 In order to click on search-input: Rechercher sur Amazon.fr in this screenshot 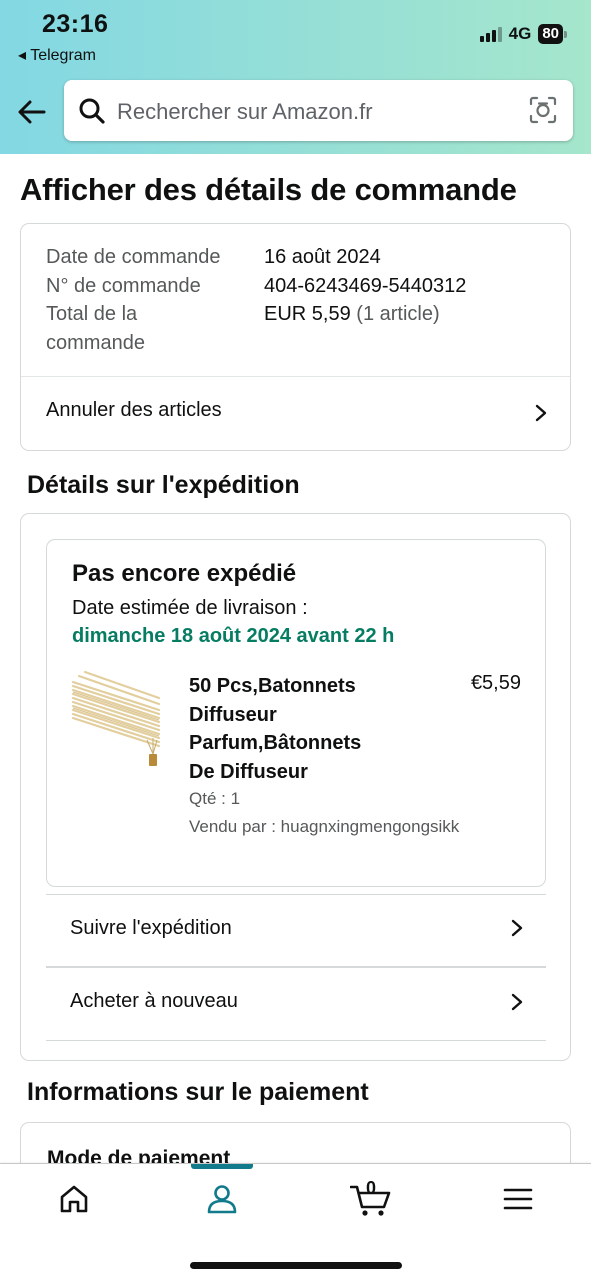, I will do `click(318, 110)`.